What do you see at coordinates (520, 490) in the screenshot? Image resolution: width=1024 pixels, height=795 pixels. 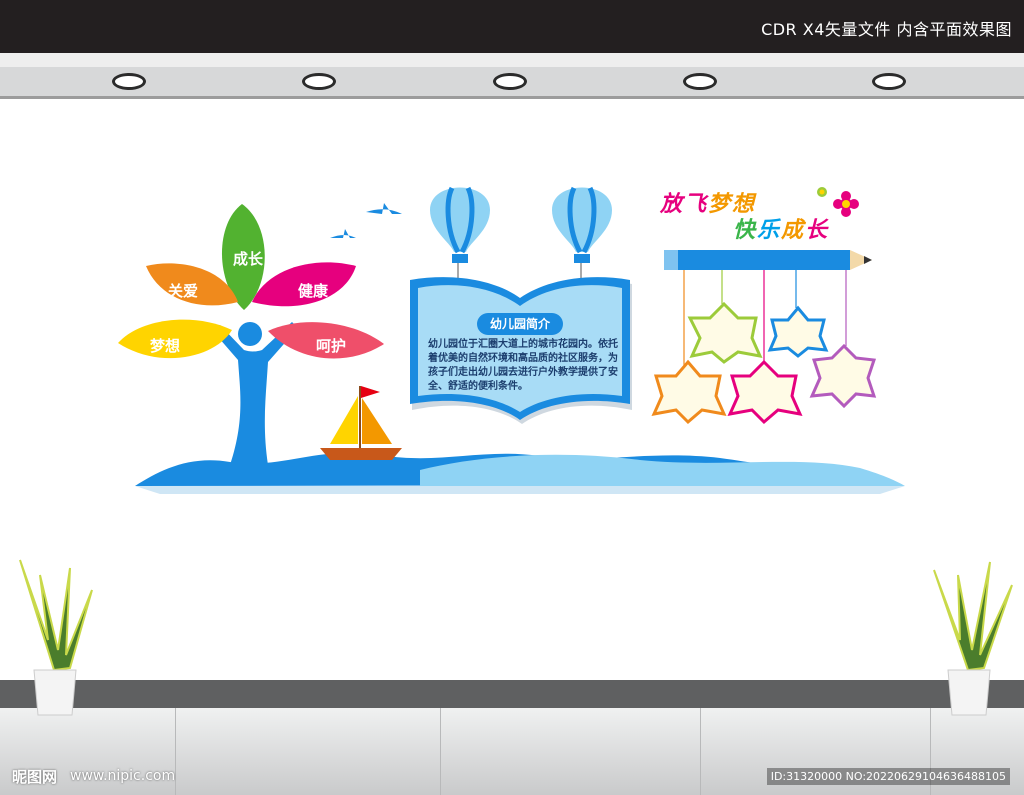 I see `wave-shadow` at bounding box center [520, 490].